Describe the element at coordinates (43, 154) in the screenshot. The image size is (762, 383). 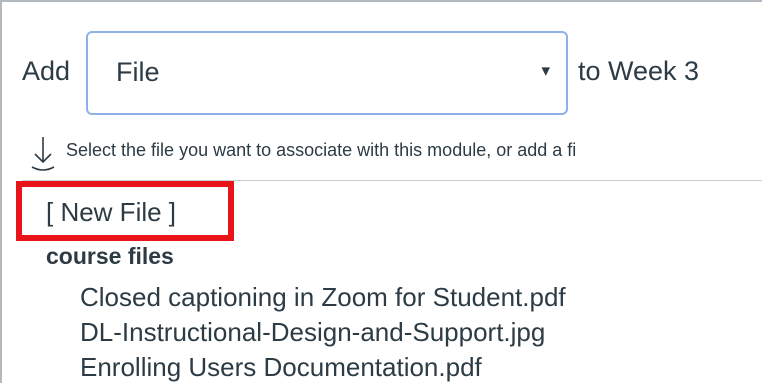
I see `upload-arrow-icon` at that location.